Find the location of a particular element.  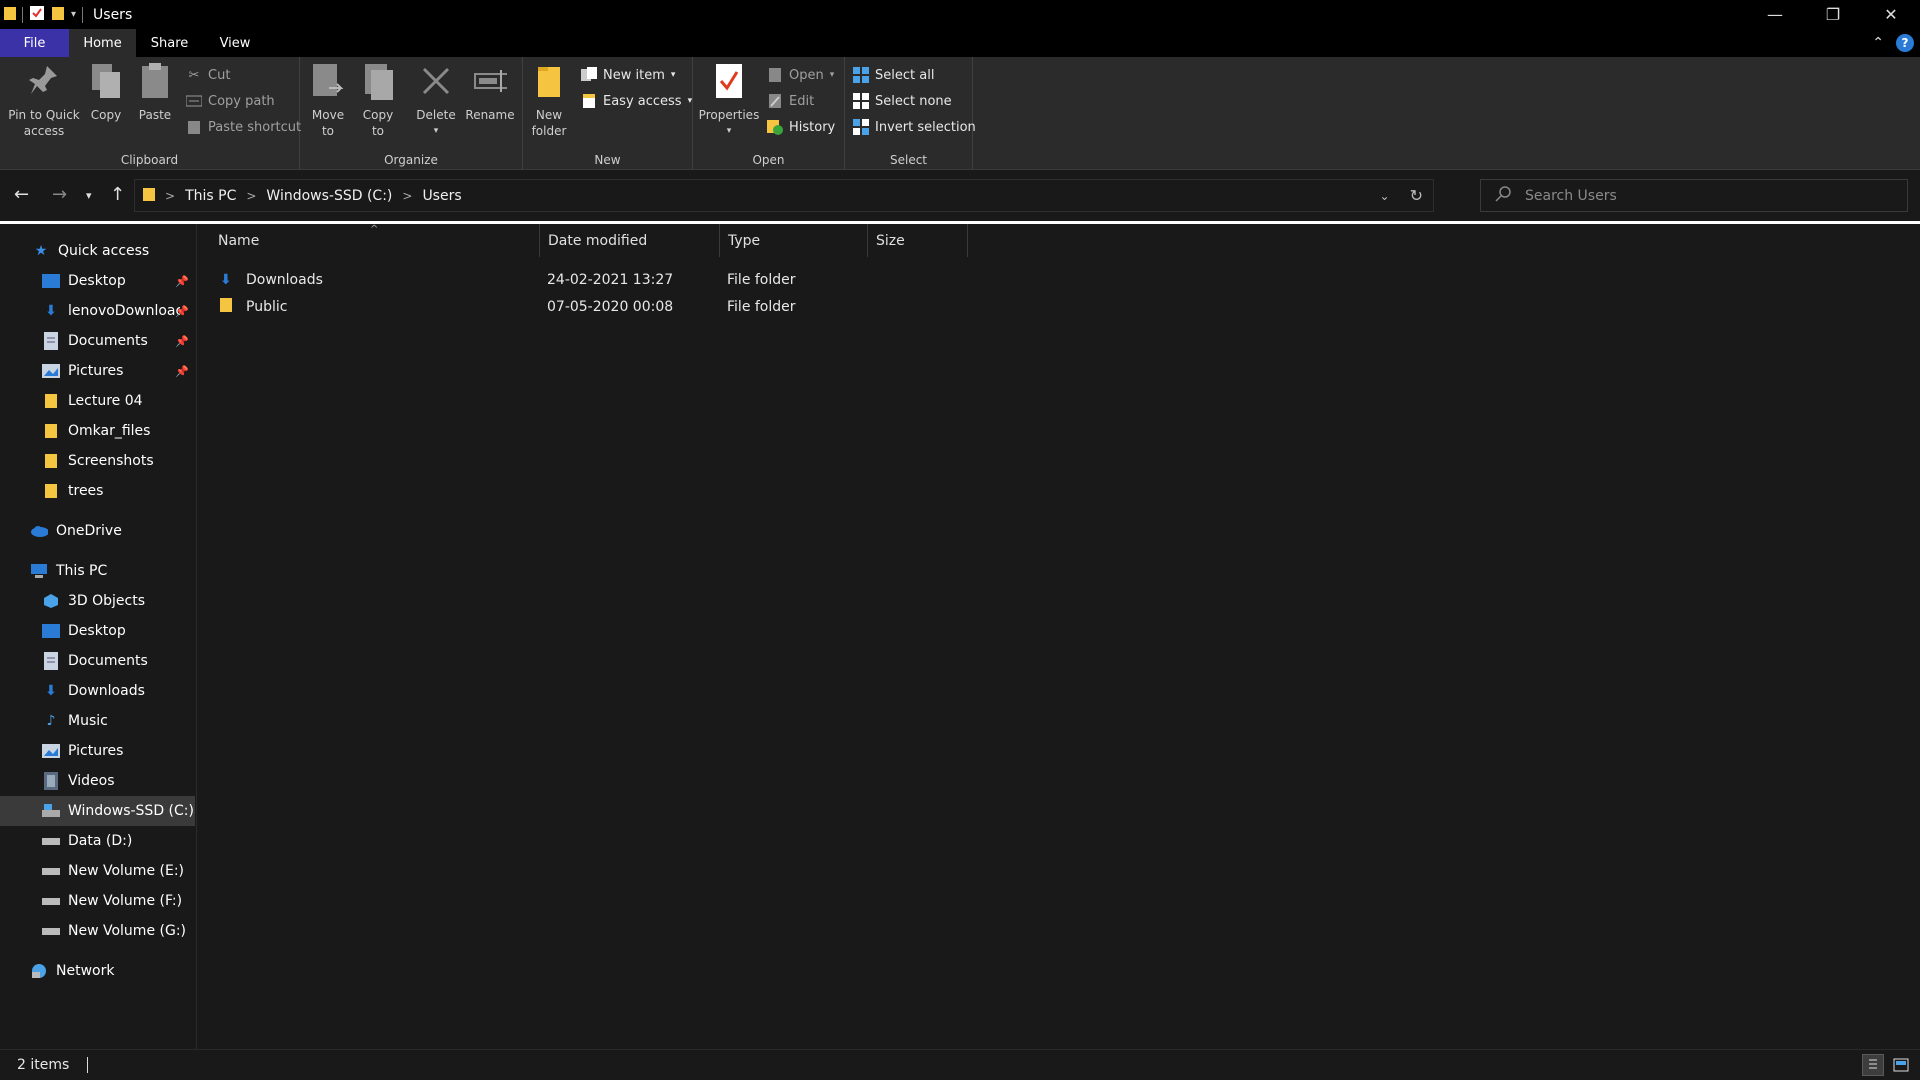

nav-quick-omkar-files: Omkar_files is located at coordinates (97, 431).